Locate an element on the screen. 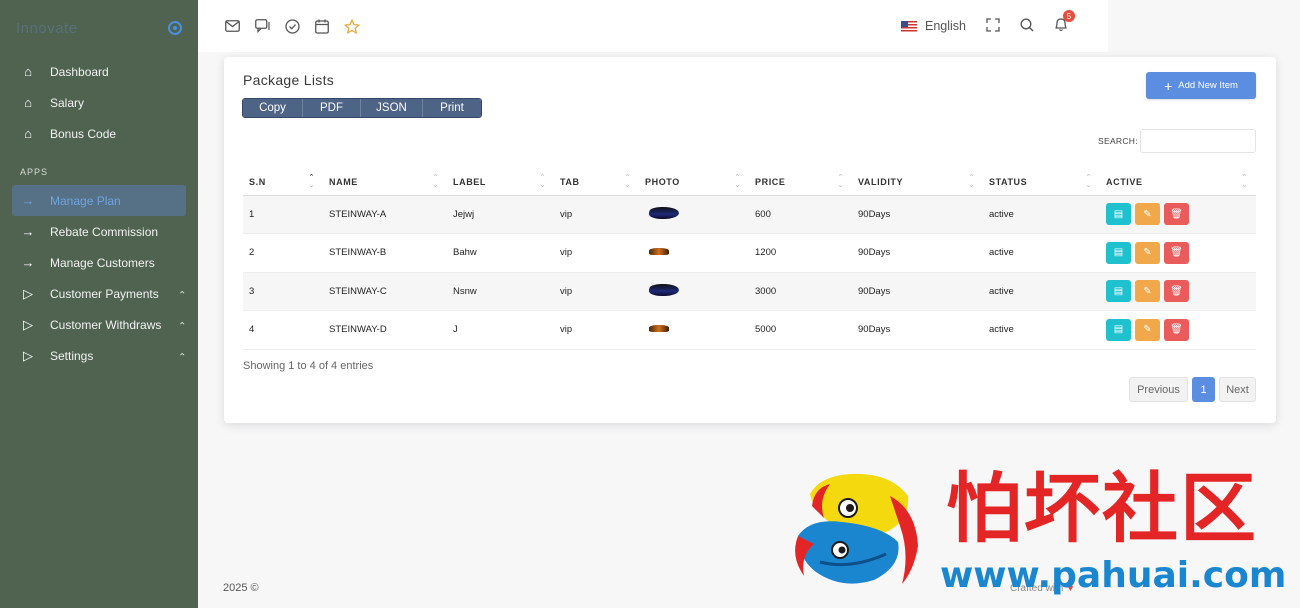 Image resolution: width=1300 pixels, height=608 pixels. previous-page-button: Previous is located at coordinates (1158, 389).